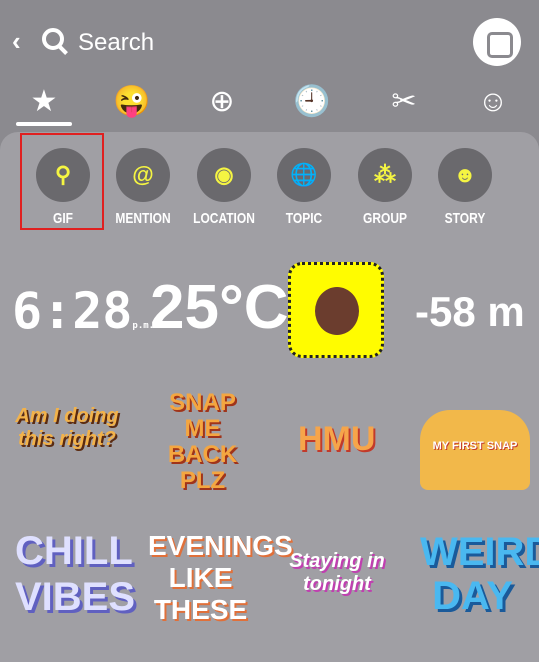 The height and width of the screenshot is (662, 539). Describe the element at coordinates (143, 218) in the screenshot. I see `category-label: MENTION` at that location.